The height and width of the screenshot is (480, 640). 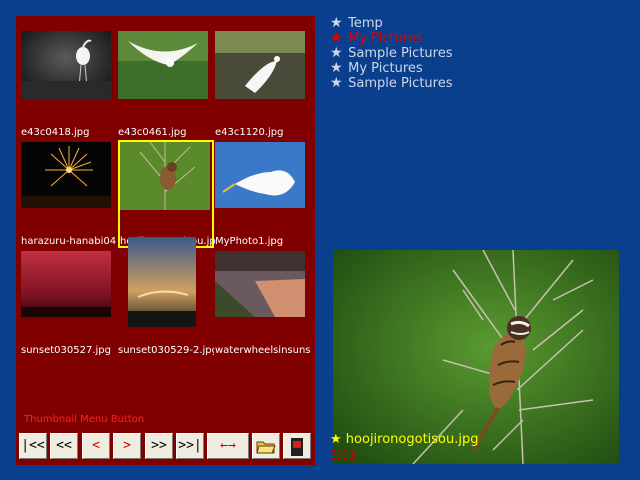 I want to click on menu-label: Thumbnail Menu Button, so click(x=84, y=419).